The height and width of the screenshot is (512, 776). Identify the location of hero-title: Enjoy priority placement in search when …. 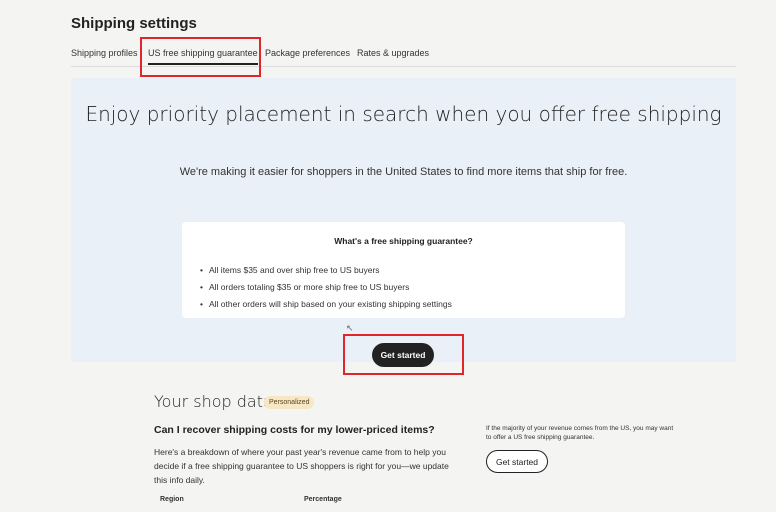
(403, 114).